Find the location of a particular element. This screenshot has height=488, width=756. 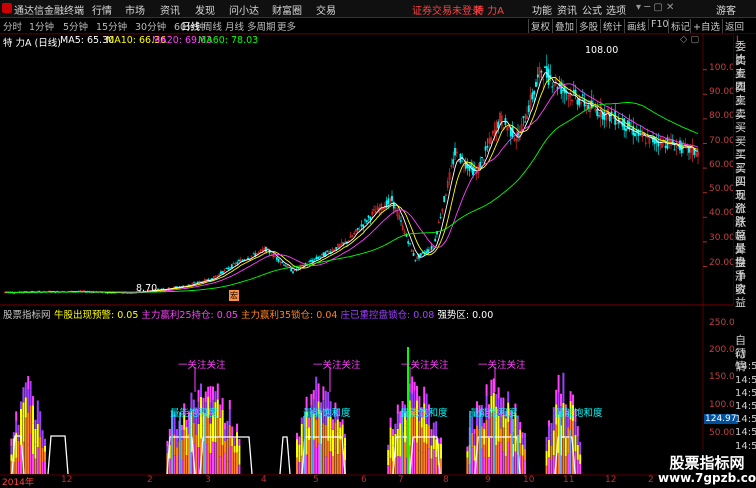

ind-value-4: 0.00 is located at coordinates (483, 315).